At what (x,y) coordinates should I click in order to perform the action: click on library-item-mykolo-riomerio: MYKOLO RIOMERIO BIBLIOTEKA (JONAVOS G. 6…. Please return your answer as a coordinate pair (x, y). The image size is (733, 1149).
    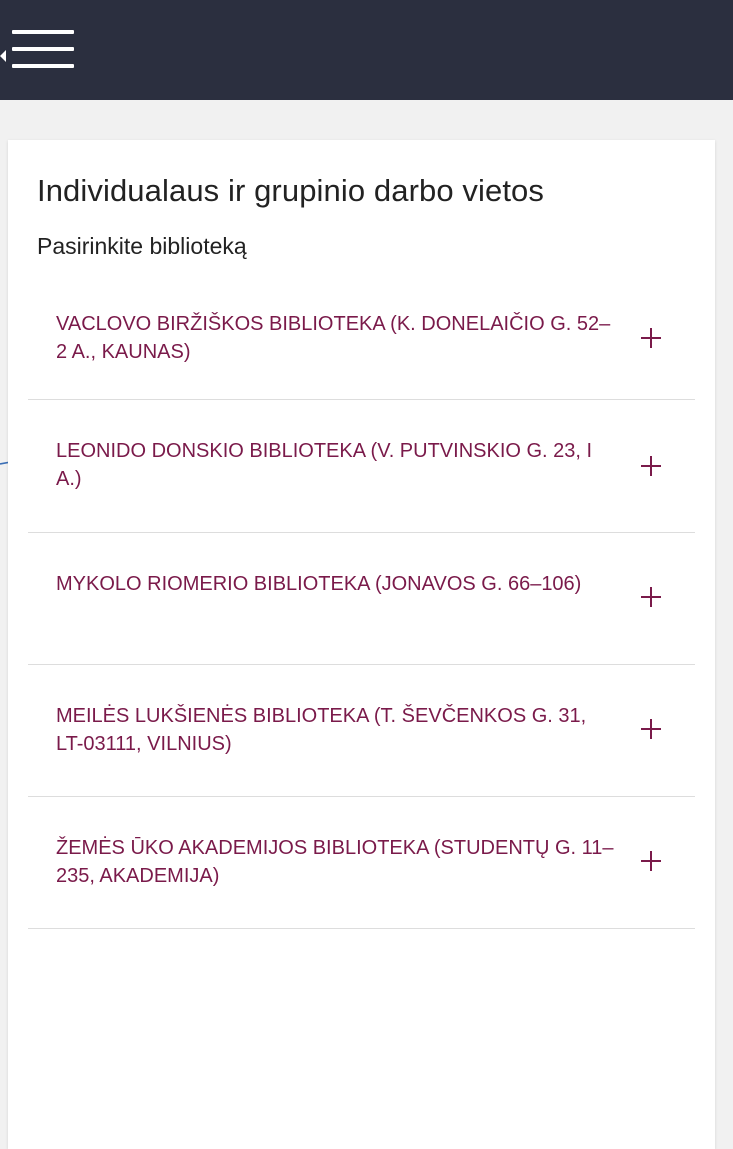
    Looking at the image, I should click on (361, 599).